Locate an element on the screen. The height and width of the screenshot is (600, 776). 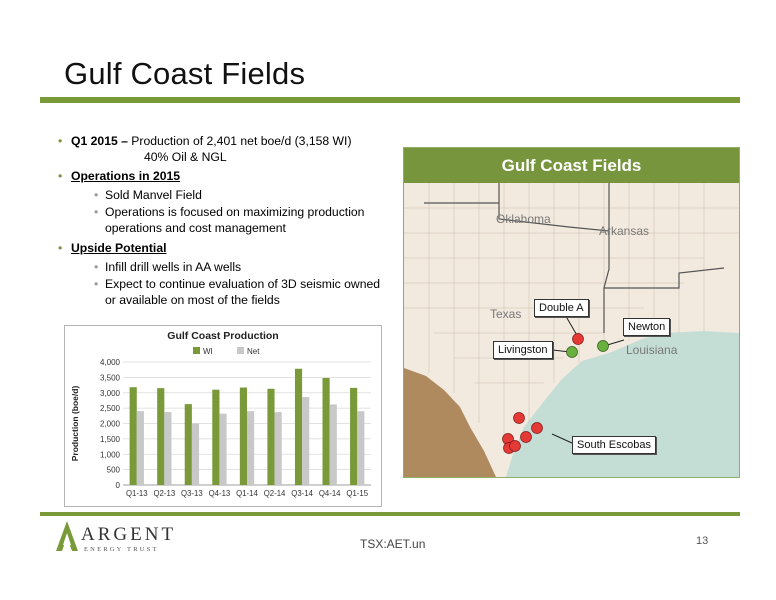
operations-label: Operations in 2015 is located at coordinates (126, 176).